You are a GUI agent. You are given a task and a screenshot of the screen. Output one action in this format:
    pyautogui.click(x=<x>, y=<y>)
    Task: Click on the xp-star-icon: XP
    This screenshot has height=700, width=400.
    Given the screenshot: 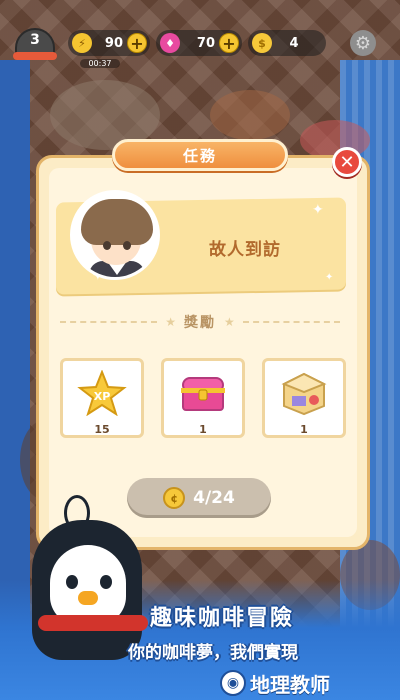 What is the action you would take?
    pyautogui.click(x=102, y=393)
    